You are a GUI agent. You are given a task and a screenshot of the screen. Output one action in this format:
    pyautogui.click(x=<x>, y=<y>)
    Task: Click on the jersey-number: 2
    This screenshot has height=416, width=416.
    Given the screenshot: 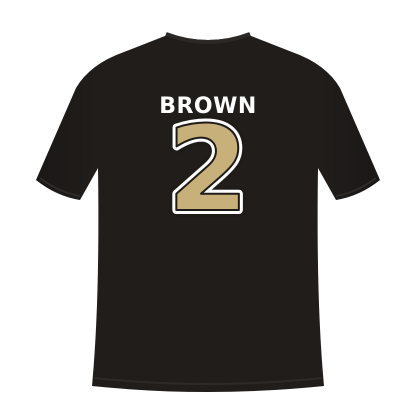 What is the action you would take?
    pyautogui.click(x=208, y=169)
    